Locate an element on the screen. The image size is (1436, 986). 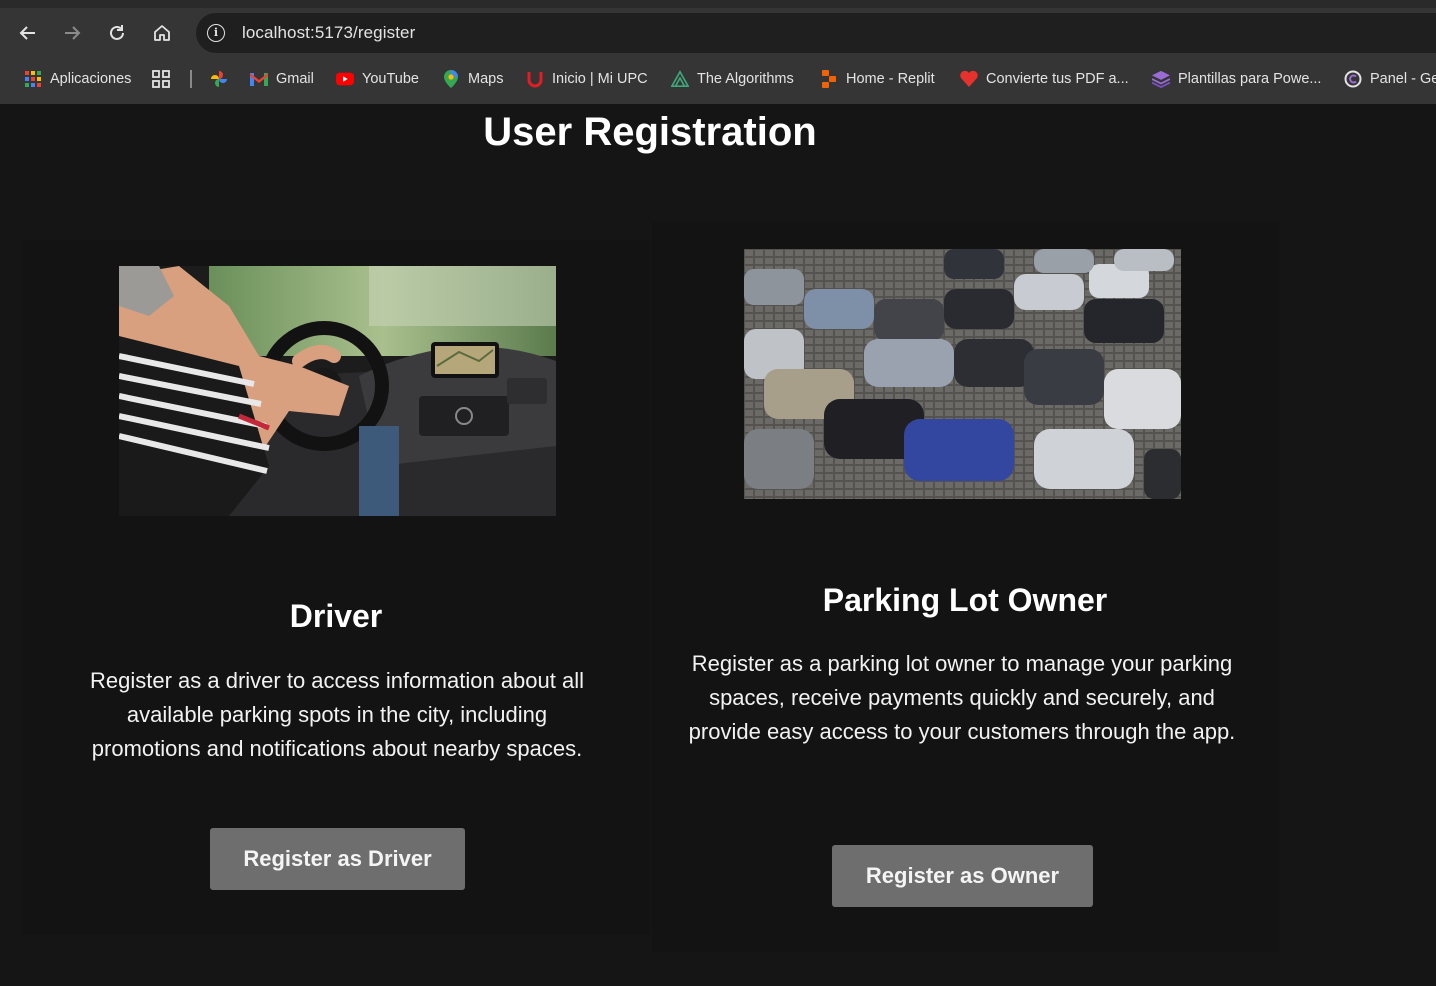
tab-strip is located at coordinates (718, 4).